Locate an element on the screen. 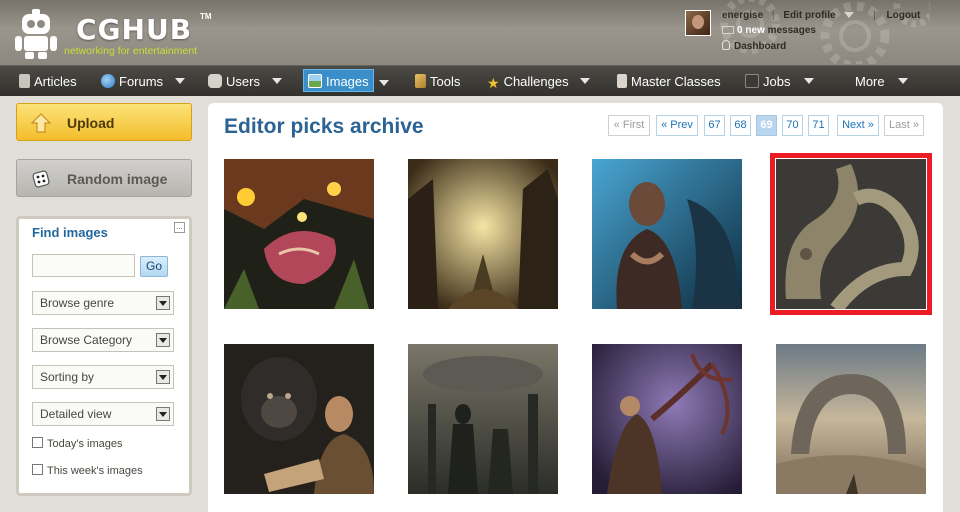  briefcase-icon is located at coordinates (752, 81).